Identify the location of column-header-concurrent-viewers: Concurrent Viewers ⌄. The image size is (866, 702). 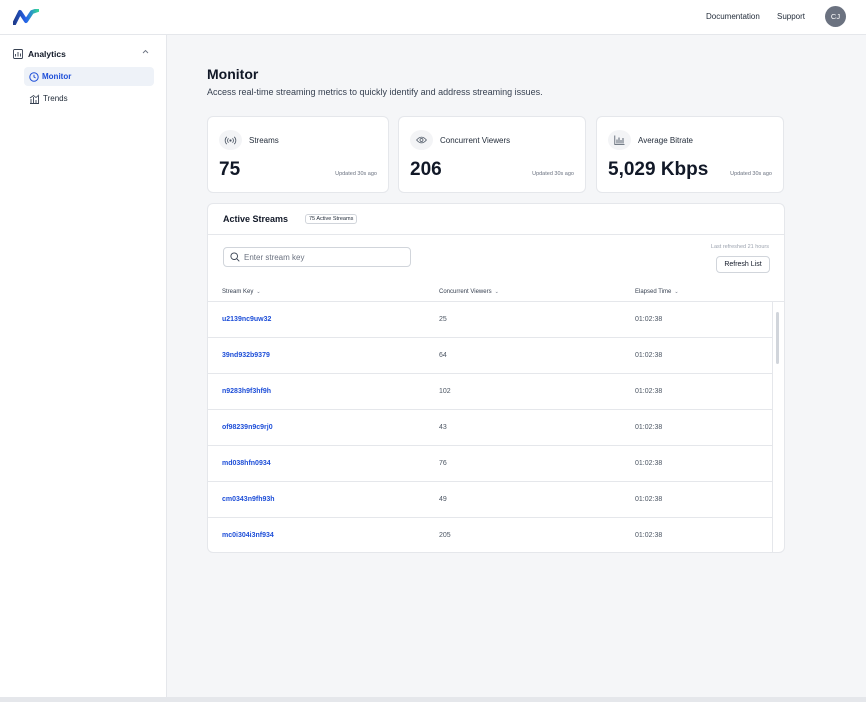
(469, 292).